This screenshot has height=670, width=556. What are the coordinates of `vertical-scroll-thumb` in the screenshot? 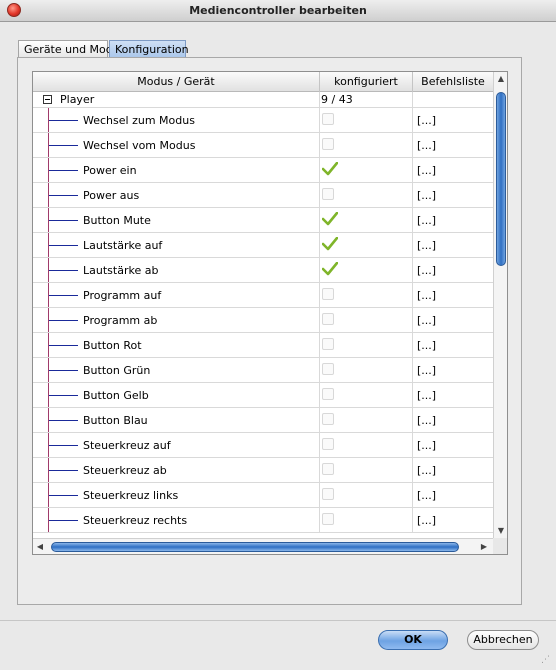 It's located at (501, 179).